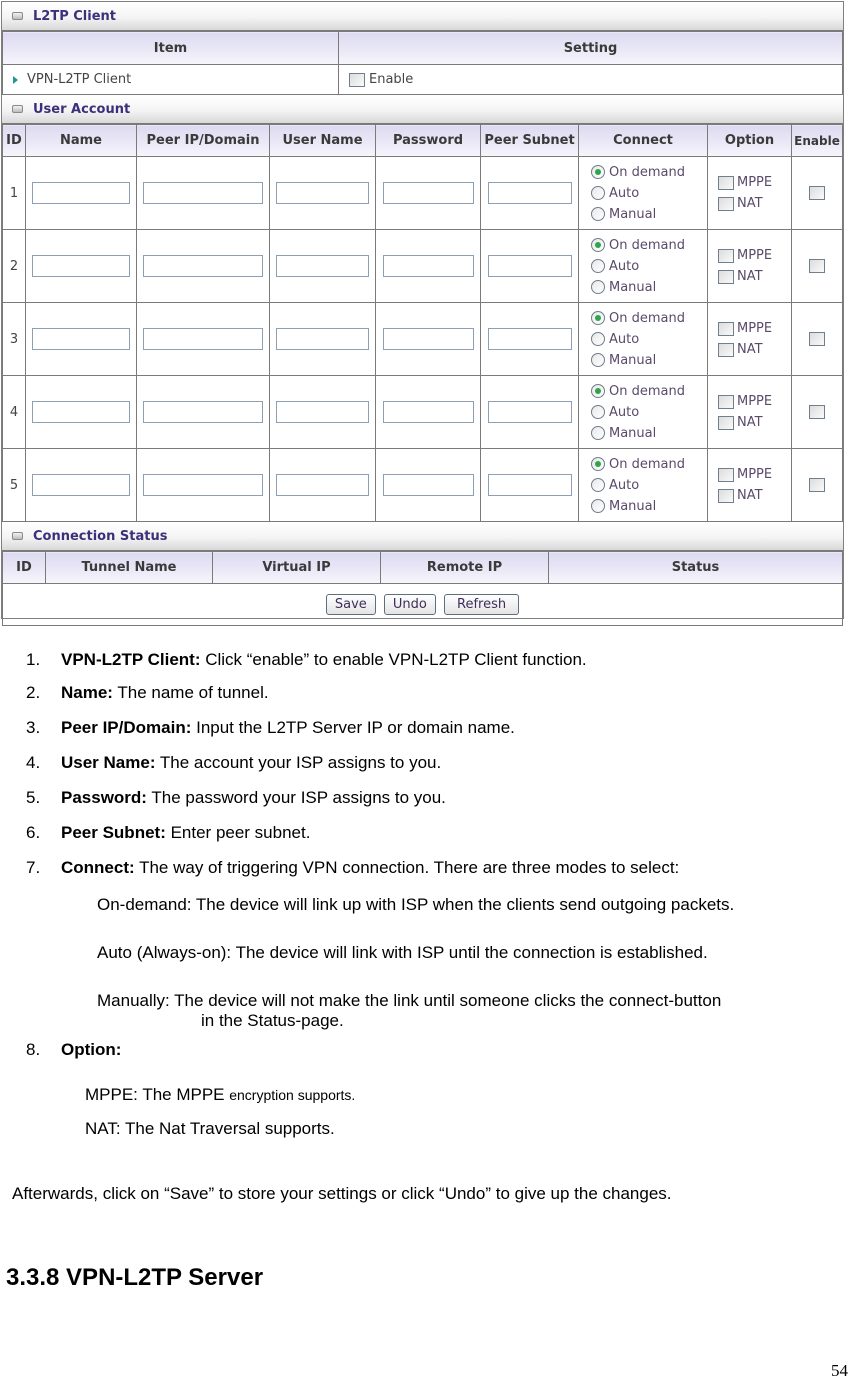 Image resolution: width=850 pixels, height=1381 pixels. I want to click on radio-label: On demand, so click(647, 245).